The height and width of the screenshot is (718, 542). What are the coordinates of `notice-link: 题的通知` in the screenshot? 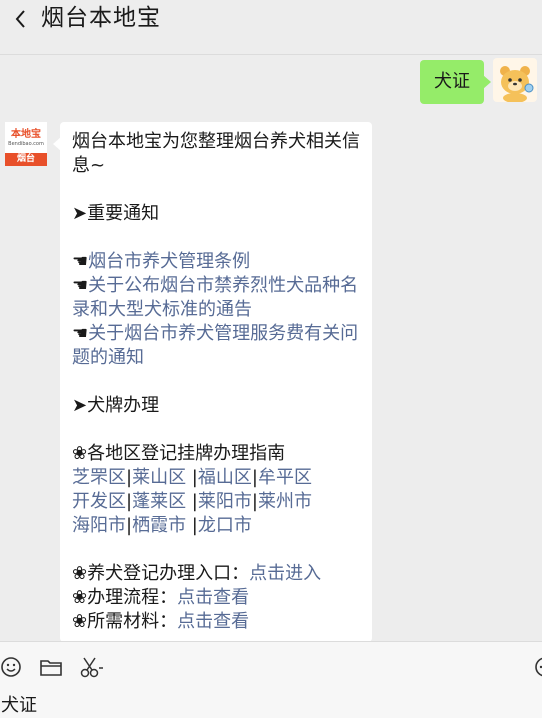 It's located at (108, 357).